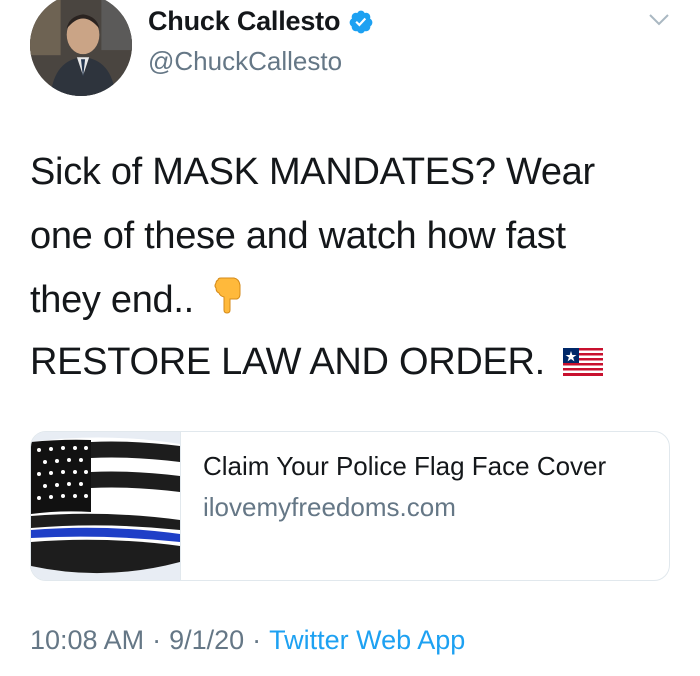 The width and height of the screenshot is (700, 676). What do you see at coordinates (228, 302) in the screenshot?
I see `pointing-down-emoji-icon` at bounding box center [228, 302].